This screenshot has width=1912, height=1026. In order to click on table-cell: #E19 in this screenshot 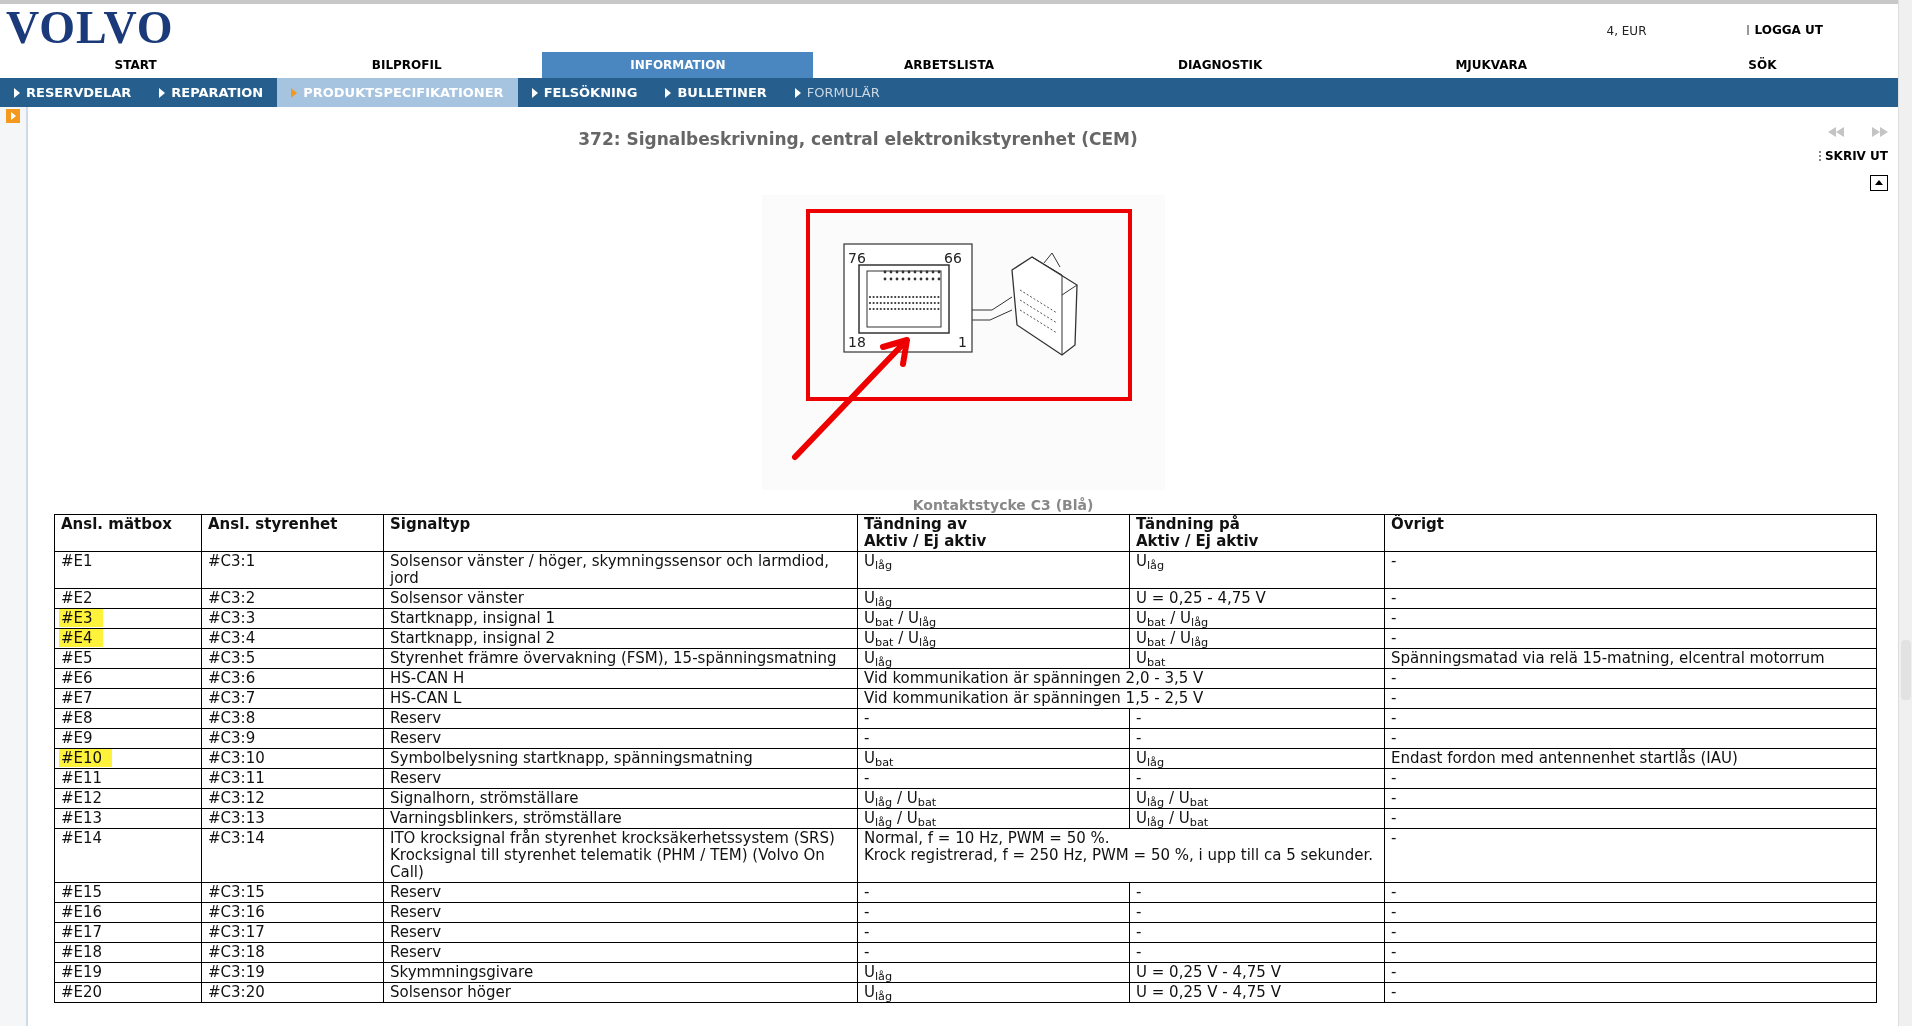, I will do `click(82, 972)`.